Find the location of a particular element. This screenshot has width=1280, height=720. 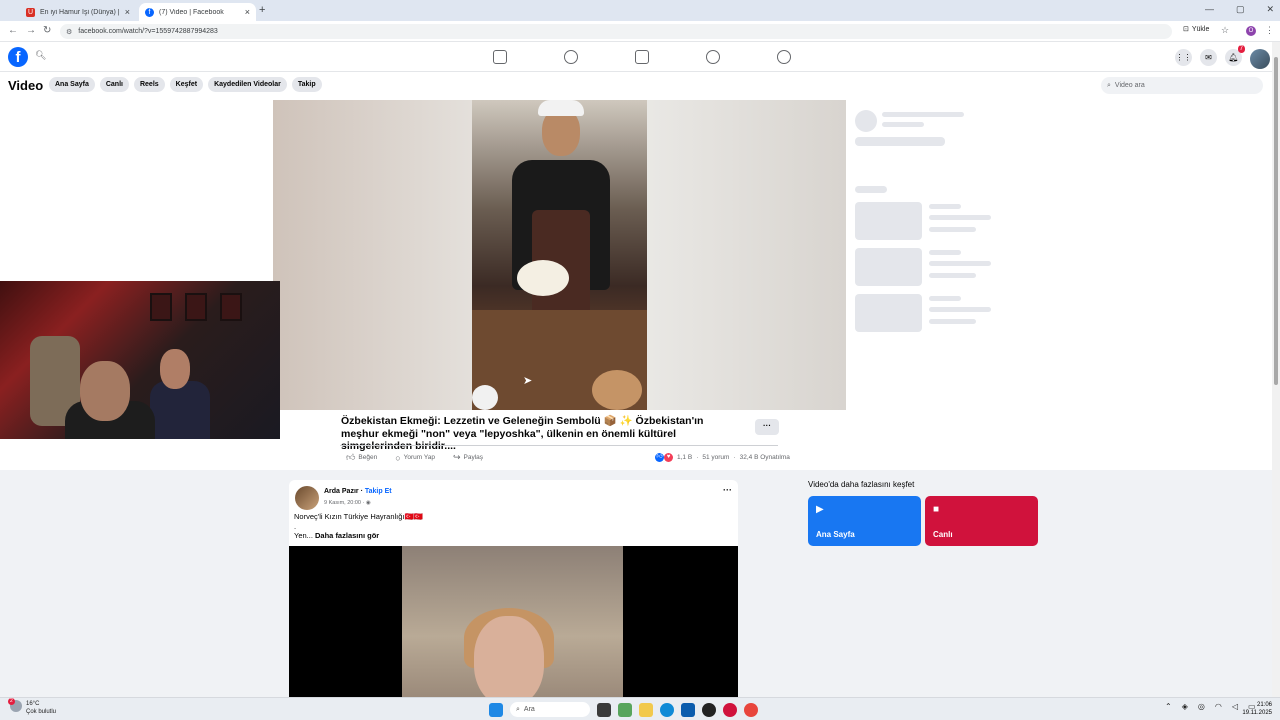

comment-button: ○ Yorum Yap is located at coordinates (415, 457).